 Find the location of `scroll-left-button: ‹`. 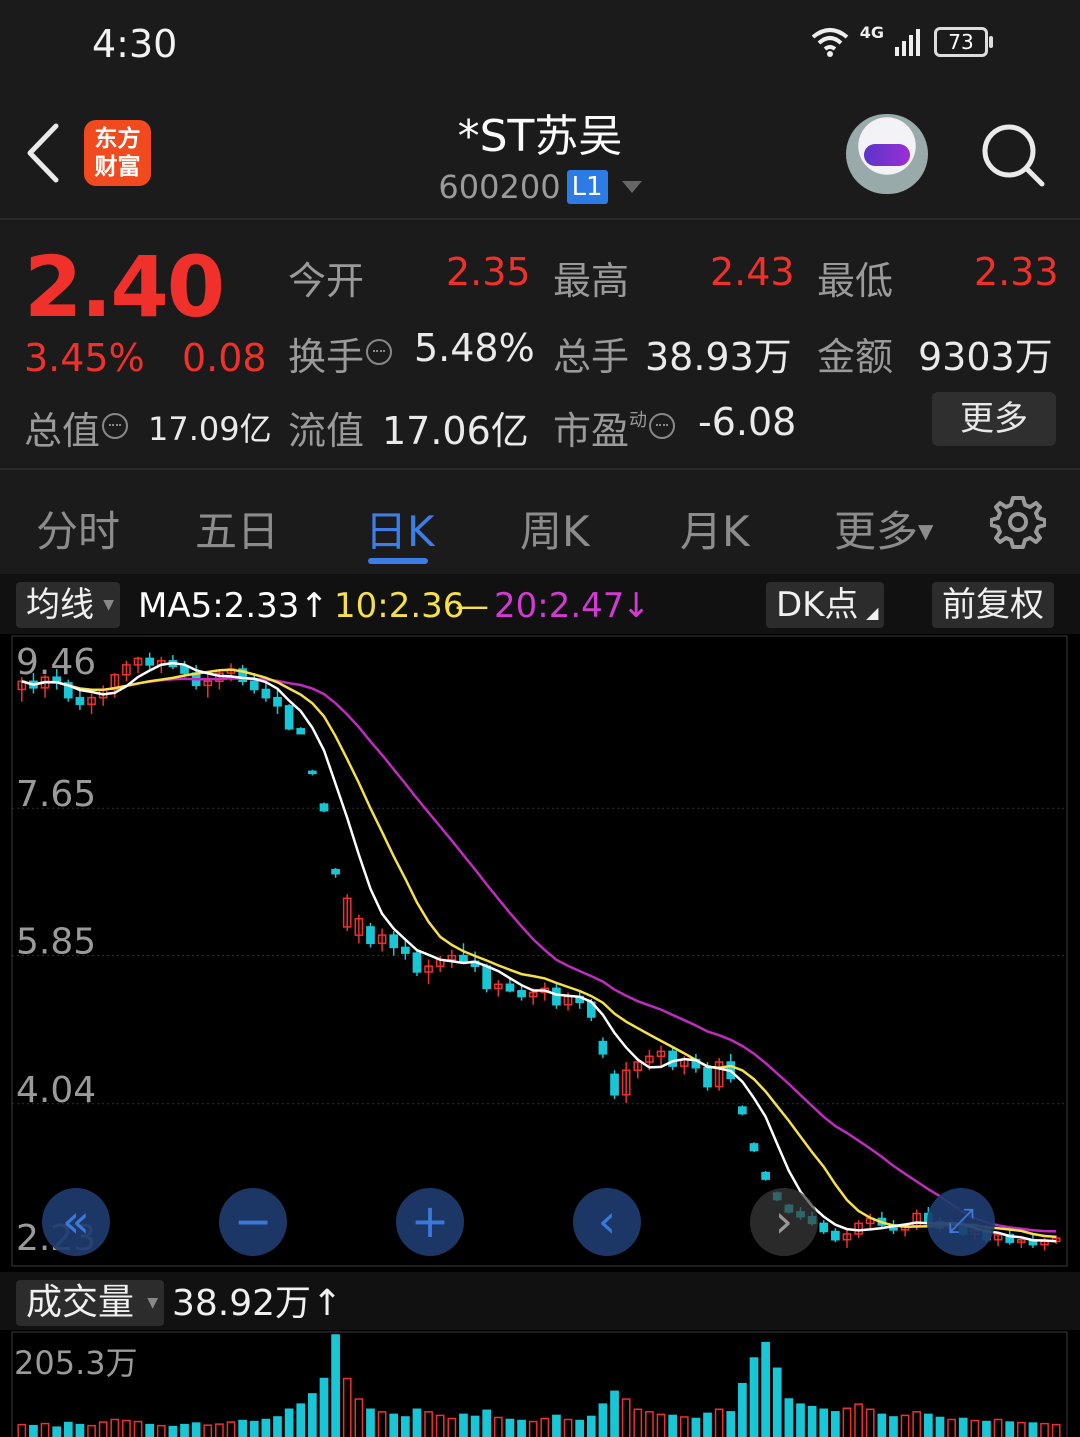

scroll-left-button: ‹ is located at coordinates (607, 1222).